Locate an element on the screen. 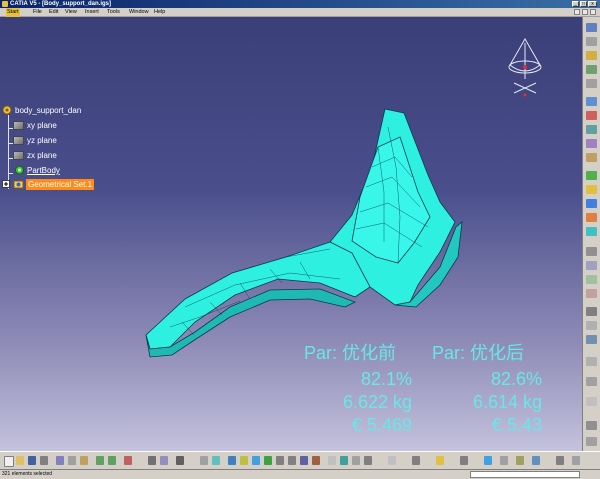 The height and width of the screenshot is (479, 600). tree-item-geometrical-set: Geometrical Set.1 is located at coordinates (60, 184).